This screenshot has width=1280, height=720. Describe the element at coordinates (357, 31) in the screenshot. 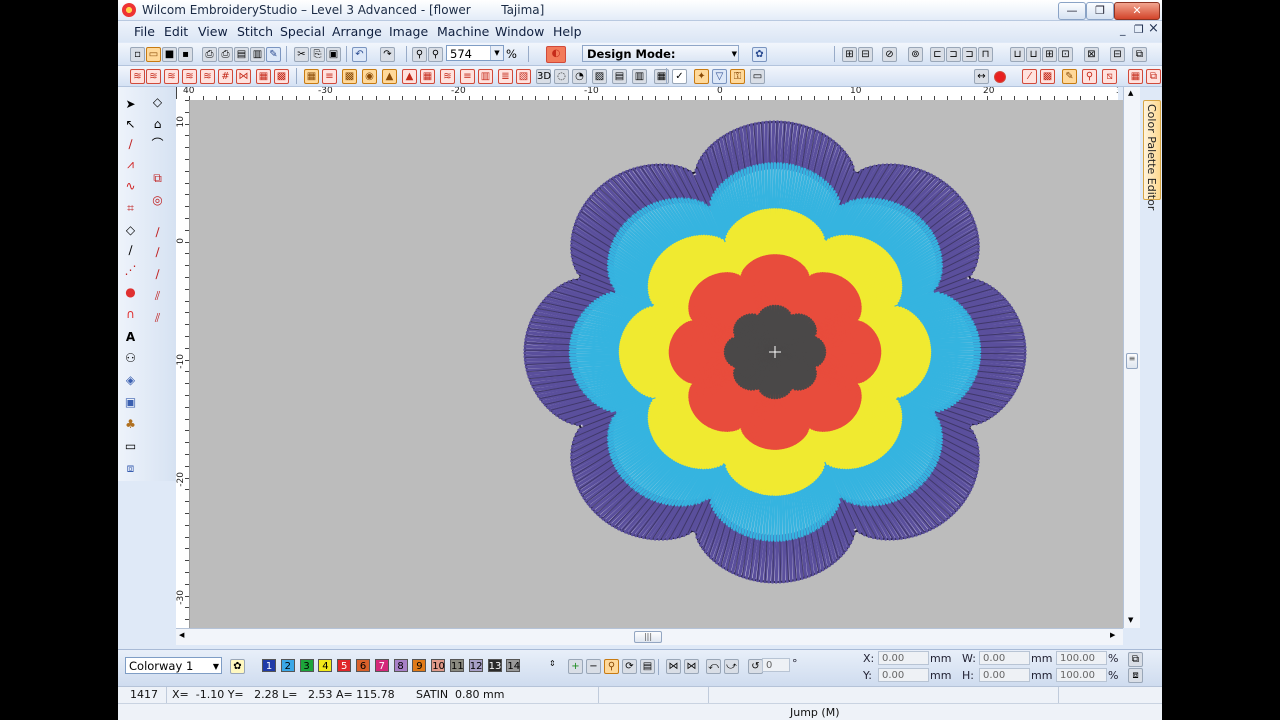

I see `menu-arrange: Arrange` at that location.